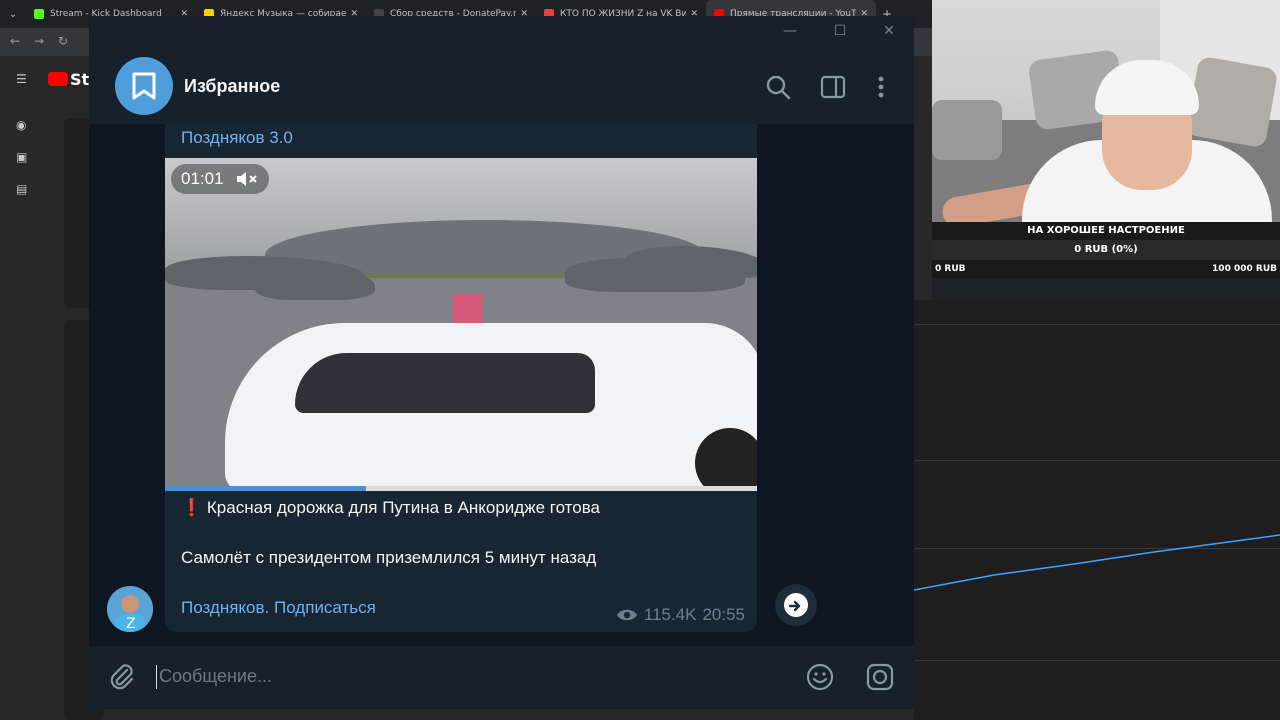 Image resolution: width=1280 pixels, height=720 pixels. I want to click on exclamation-emoji: ❗, so click(192, 507).